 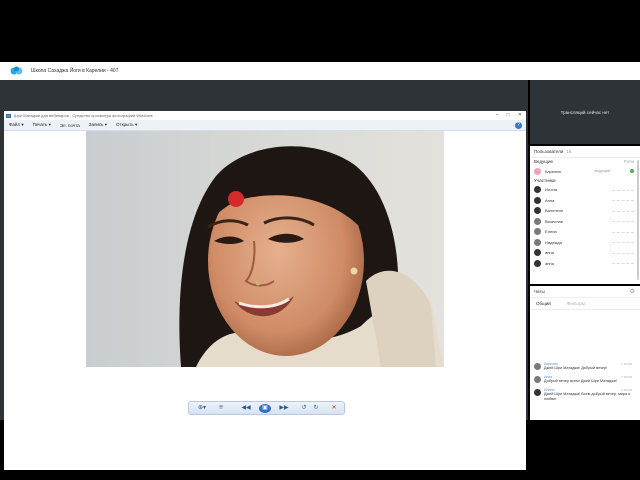 I want to click on menu-burn: Запись ▾, so click(x=98, y=125).